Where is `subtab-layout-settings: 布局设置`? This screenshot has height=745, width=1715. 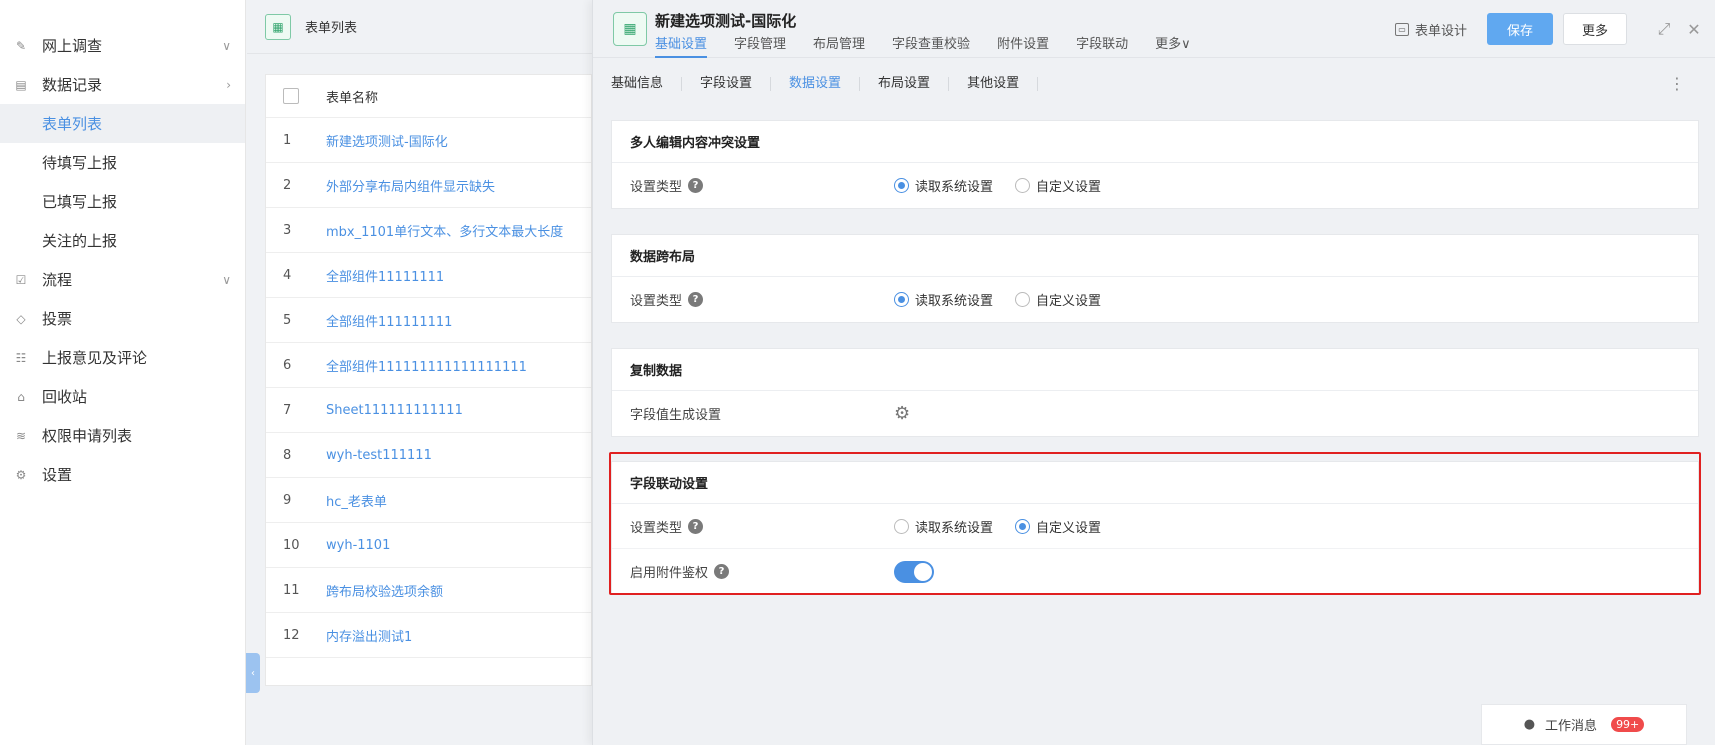
subtab-layout-settings: 布局设置 is located at coordinates (914, 84).